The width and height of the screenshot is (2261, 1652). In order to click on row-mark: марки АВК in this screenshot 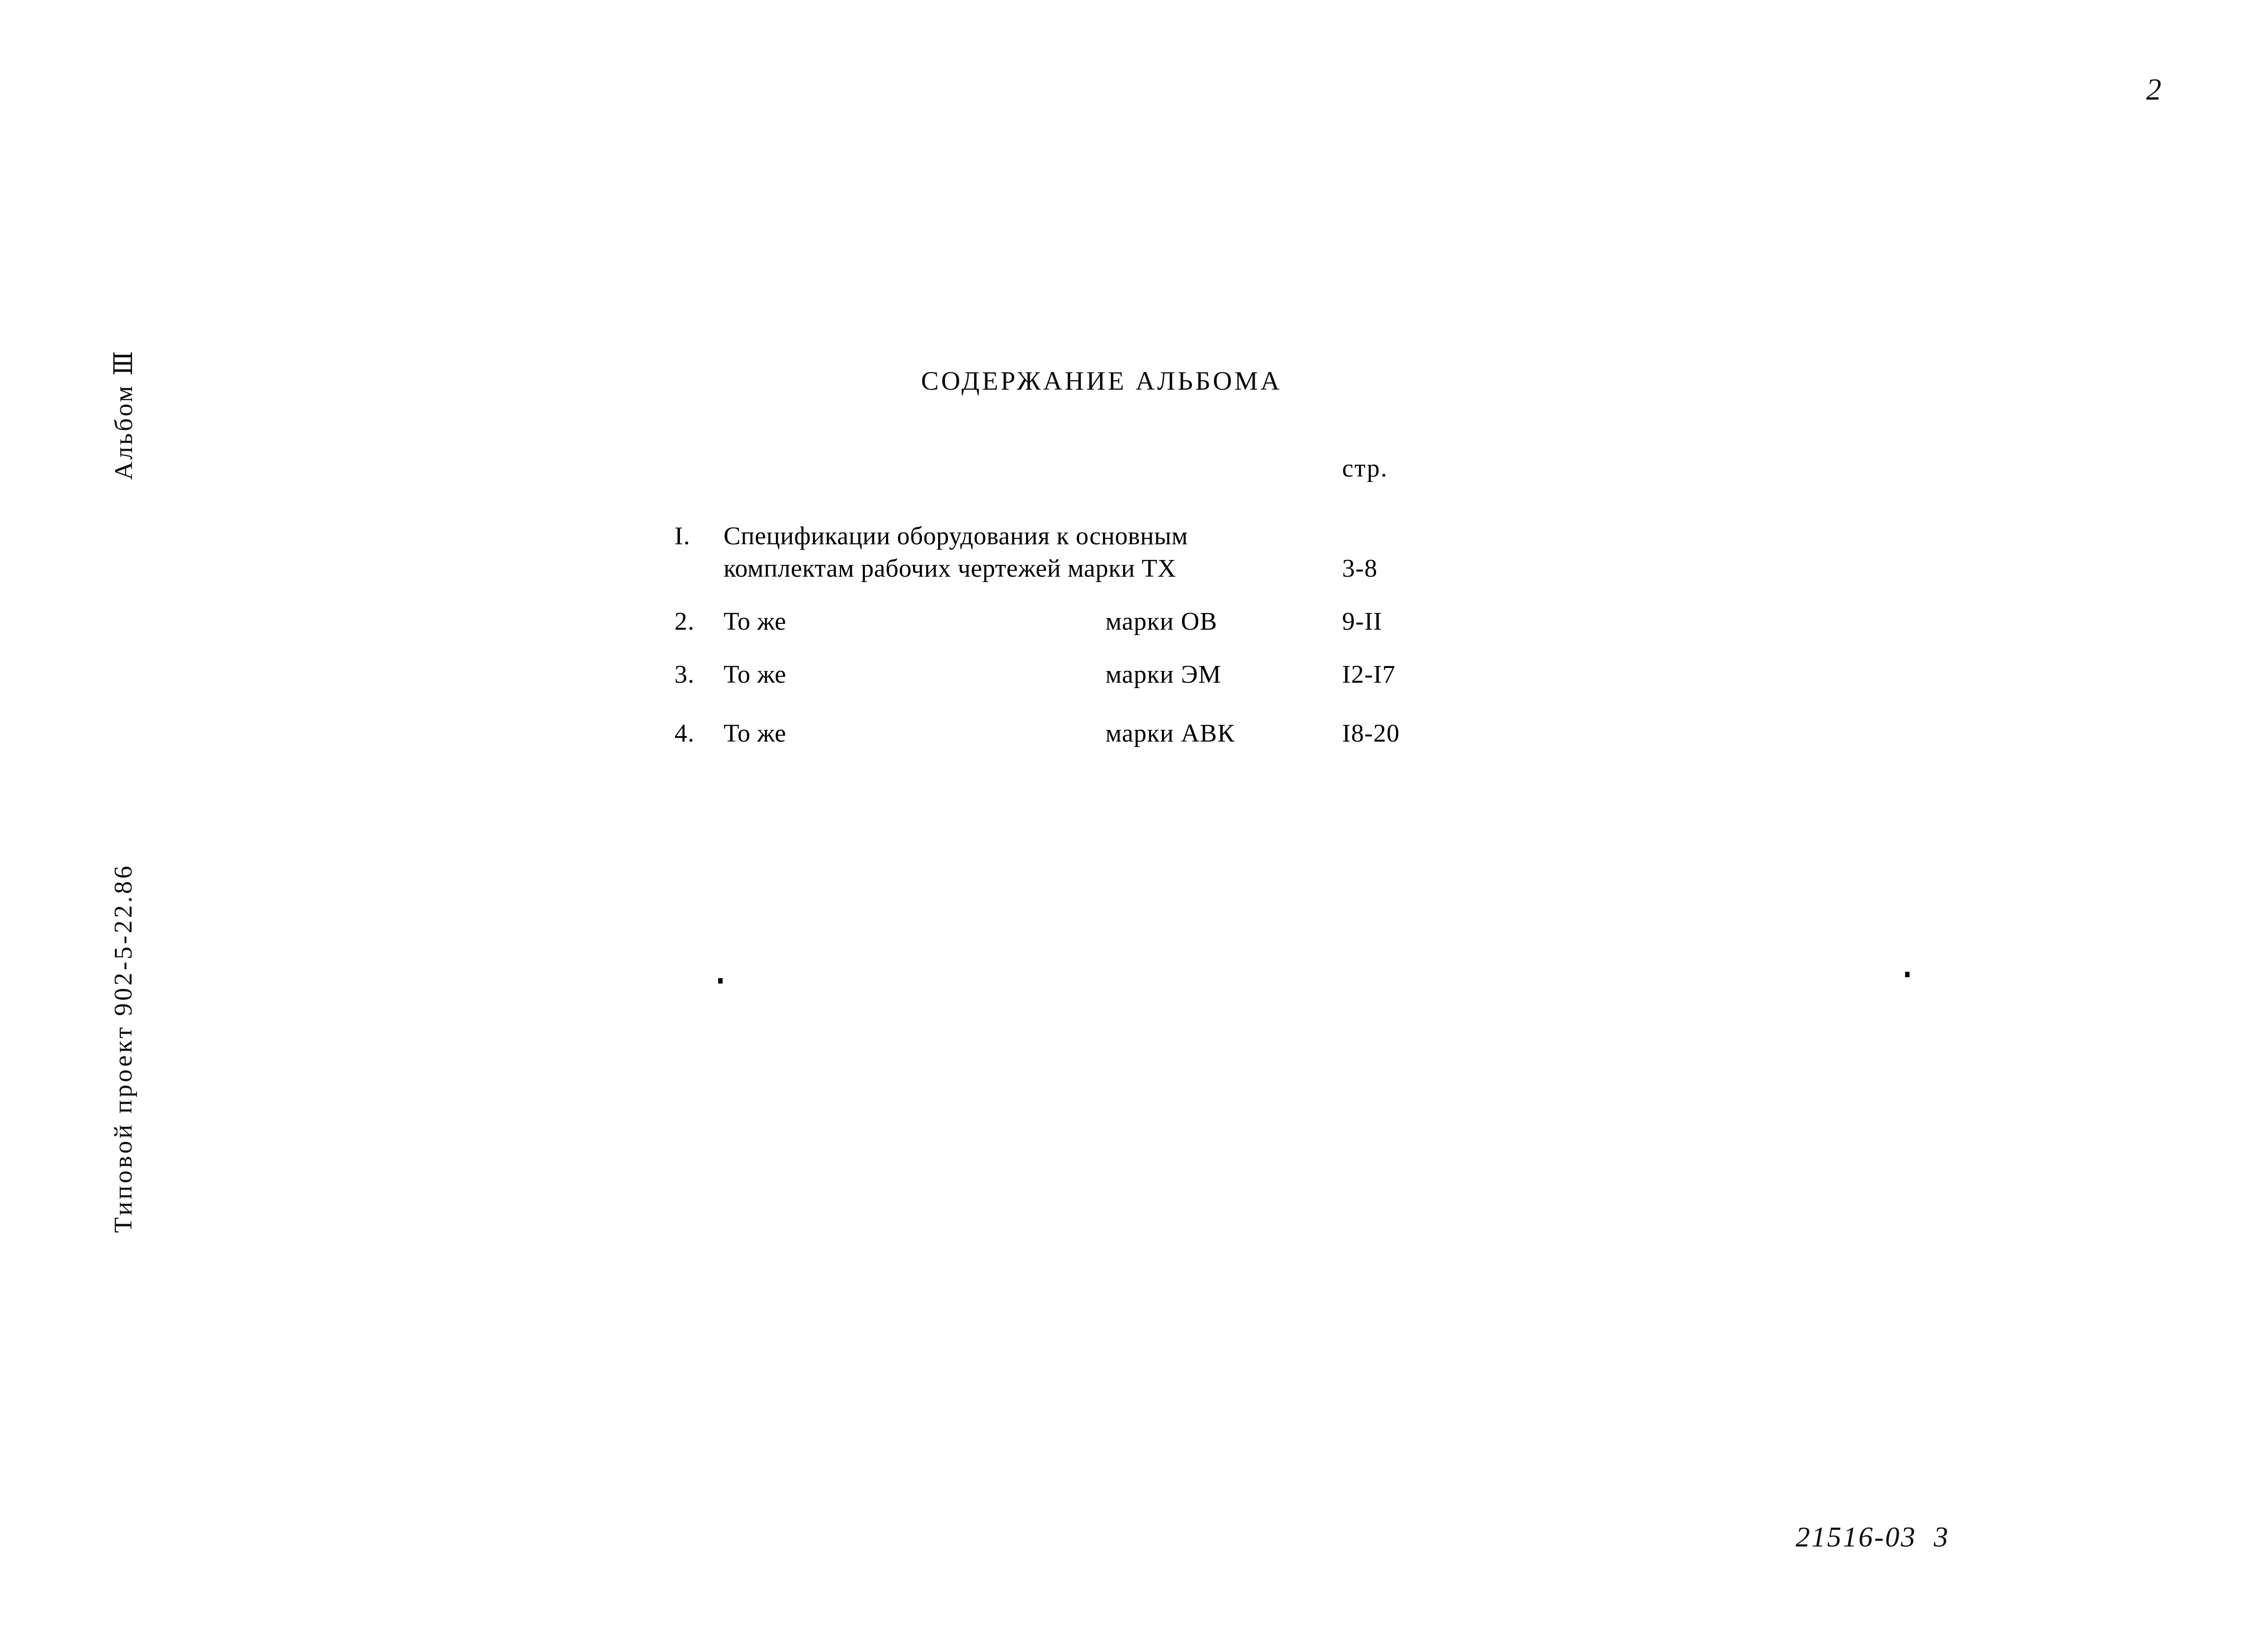, I will do `click(1170, 733)`.